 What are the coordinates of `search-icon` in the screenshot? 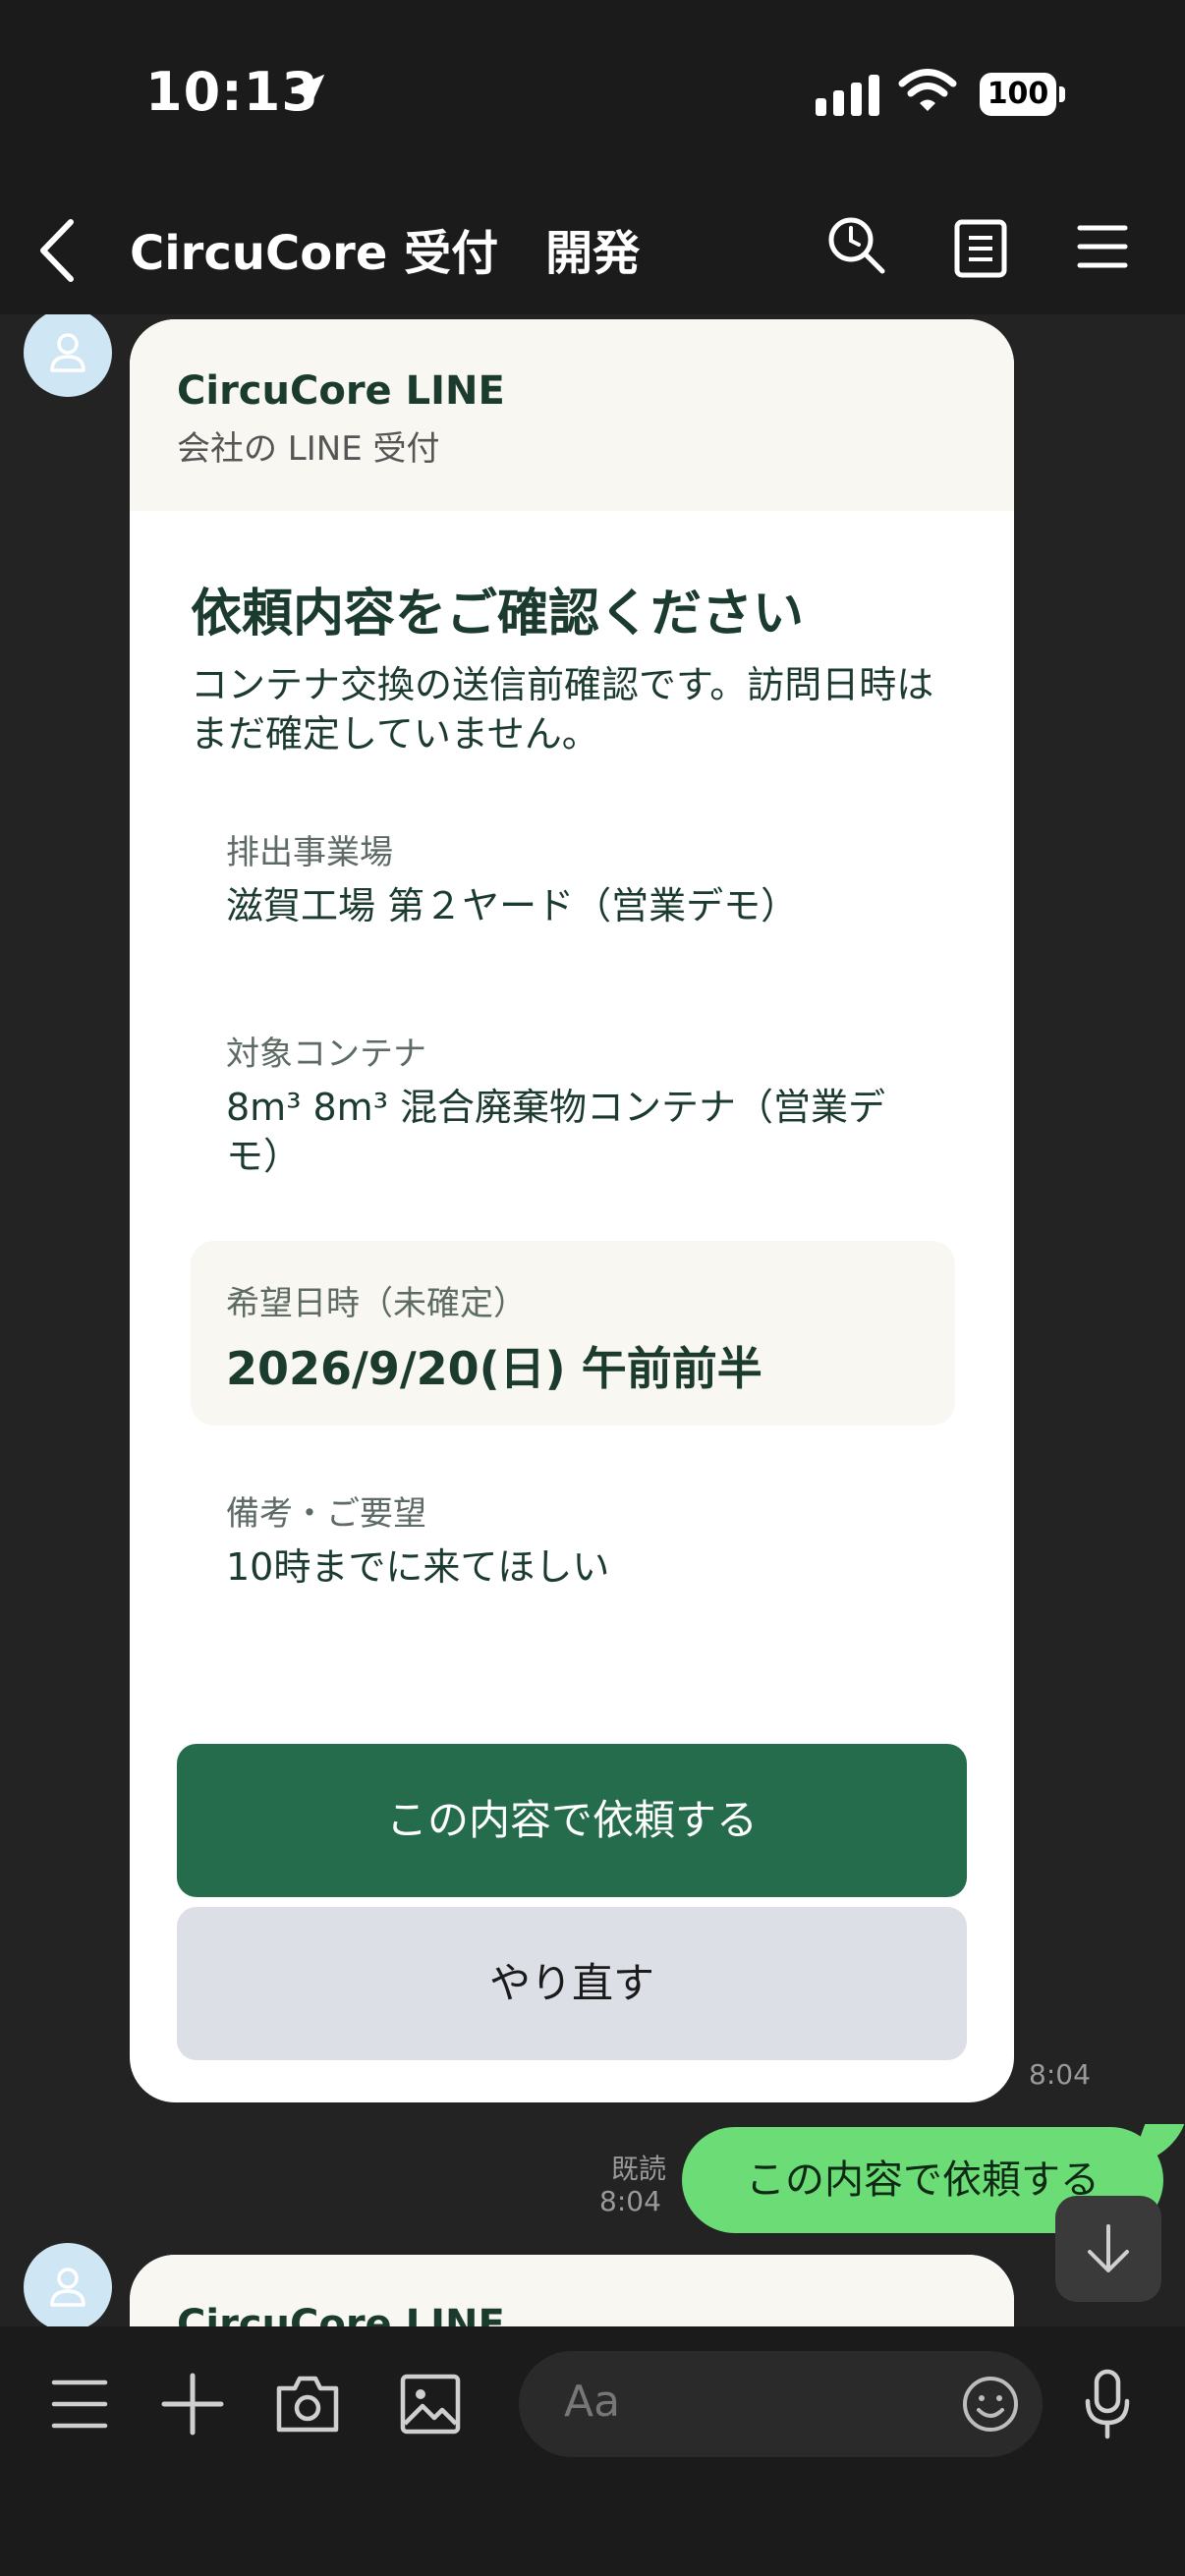 It's located at (857, 245).